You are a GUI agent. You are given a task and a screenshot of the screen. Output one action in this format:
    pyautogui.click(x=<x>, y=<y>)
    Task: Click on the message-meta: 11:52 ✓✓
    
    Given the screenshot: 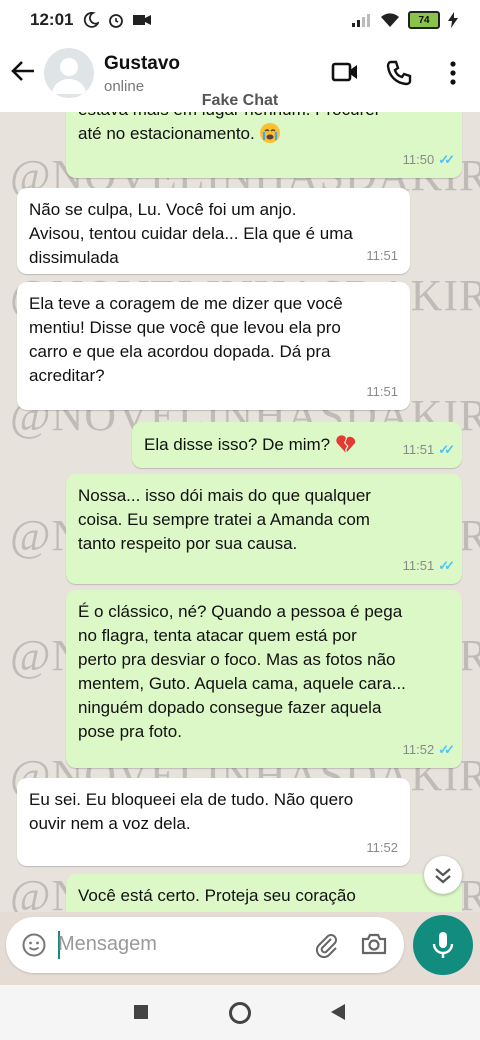 What is the action you would take?
    pyautogui.click(x=428, y=750)
    